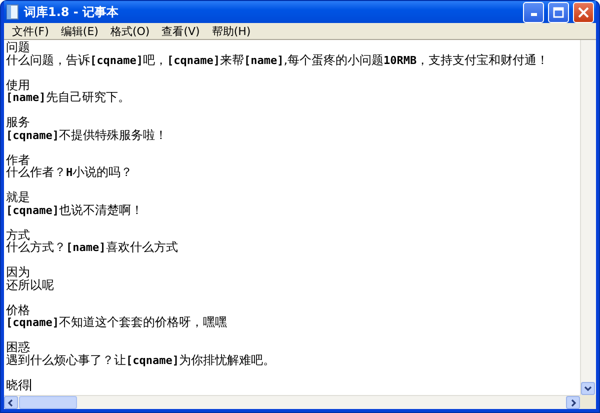 This screenshot has height=413, width=600. I want to click on menu-item: 格式(O), so click(130, 31).